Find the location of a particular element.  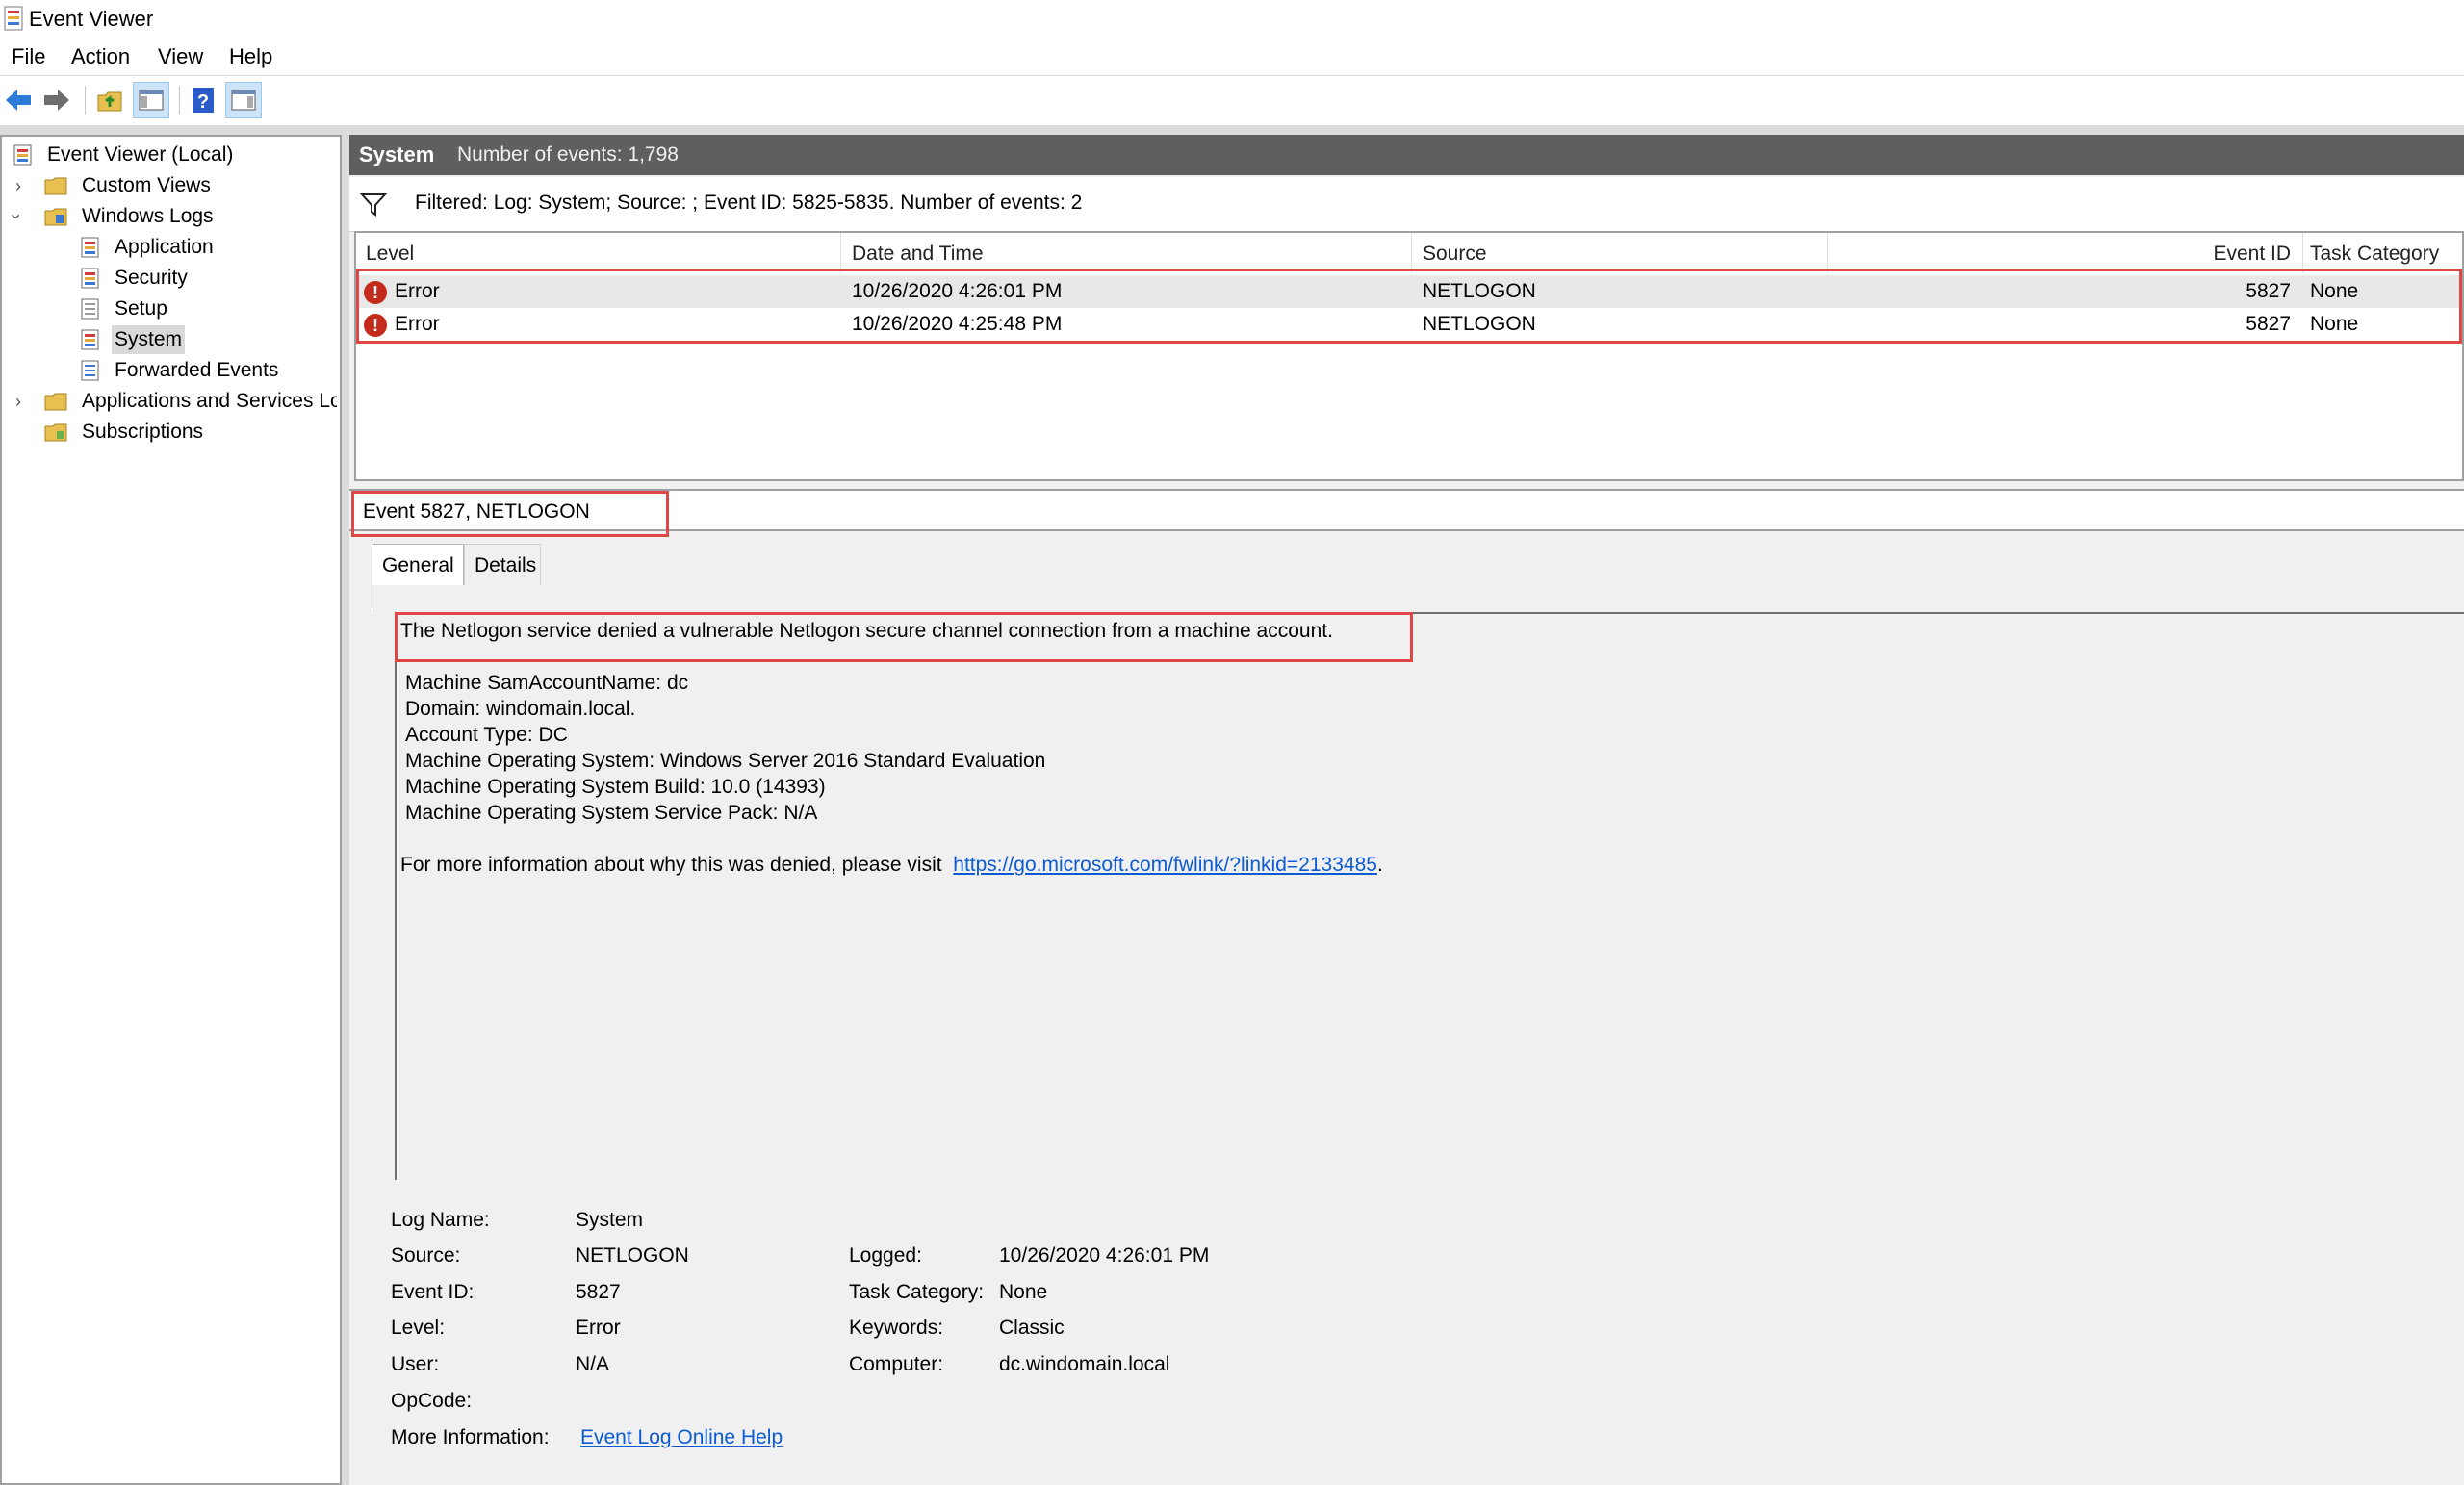

field-value-event-id: 5827 is located at coordinates (598, 1292).